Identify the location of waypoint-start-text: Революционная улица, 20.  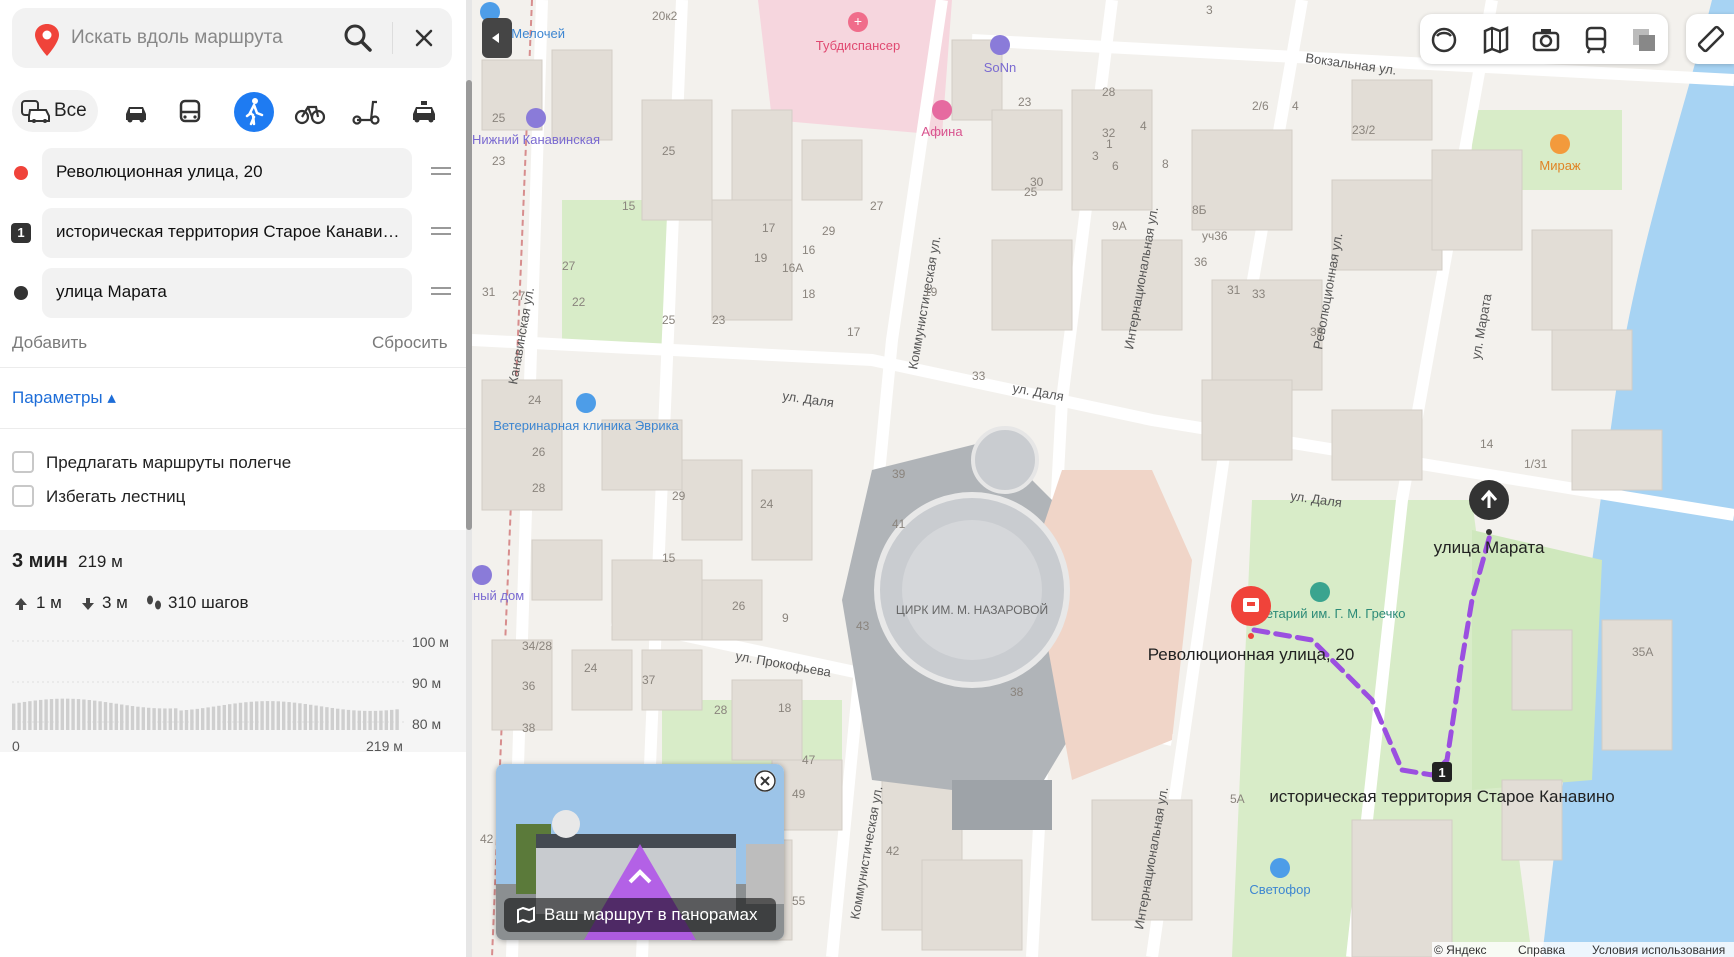
(159, 171).